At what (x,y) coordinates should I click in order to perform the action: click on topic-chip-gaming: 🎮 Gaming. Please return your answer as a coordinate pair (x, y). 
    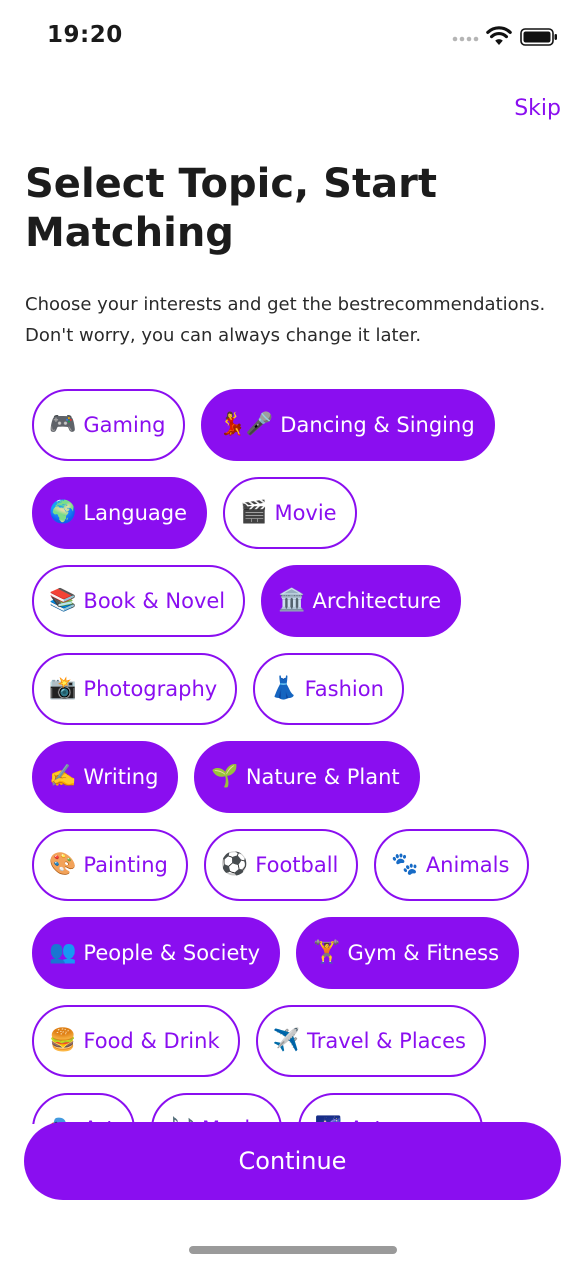
    Looking at the image, I should click on (109, 425).